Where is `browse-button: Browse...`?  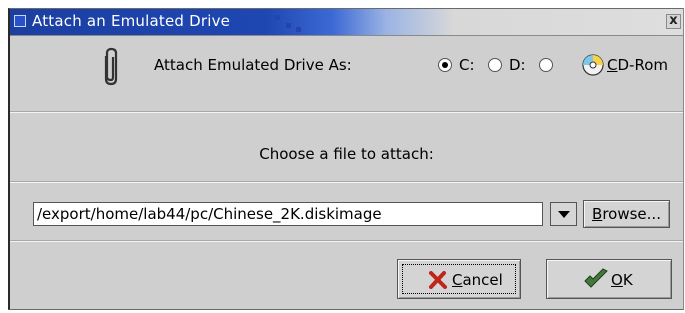 browse-button: Browse... is located at coordinates (626, 214).